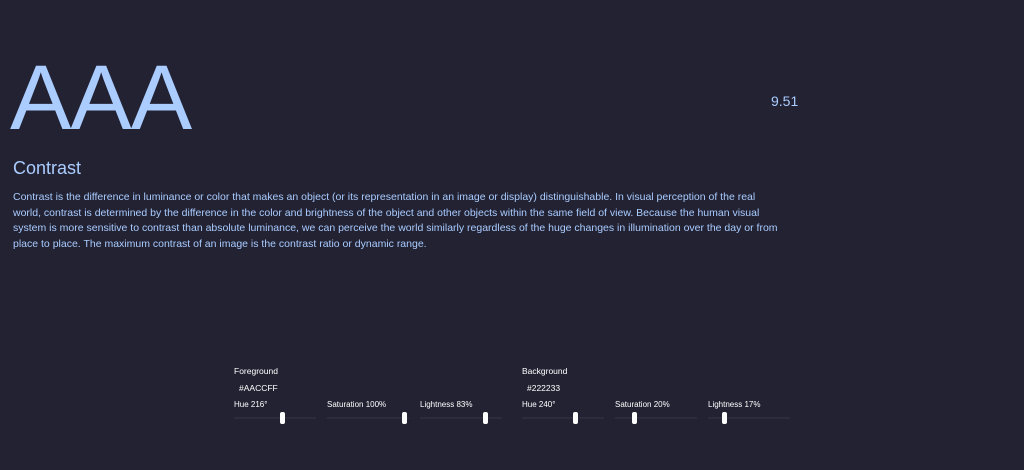 The height and width of the screenshot is (470, 1024). Describe the element at coordinates (251, 404) in the screenshot. I see `foreground-hue-label: Hue 216°` at that location.